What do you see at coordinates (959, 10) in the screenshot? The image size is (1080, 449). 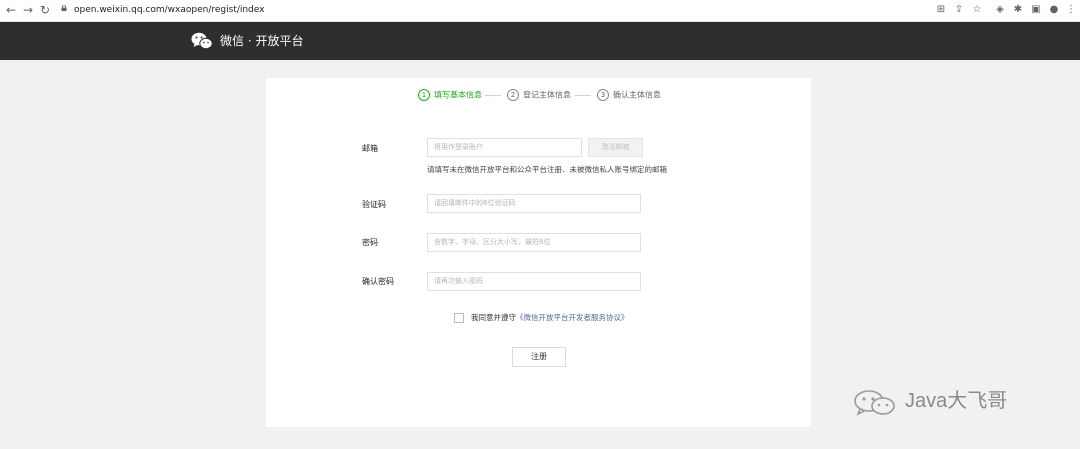 I see `share-icon: ⇪` at bounding box center [959, 10].